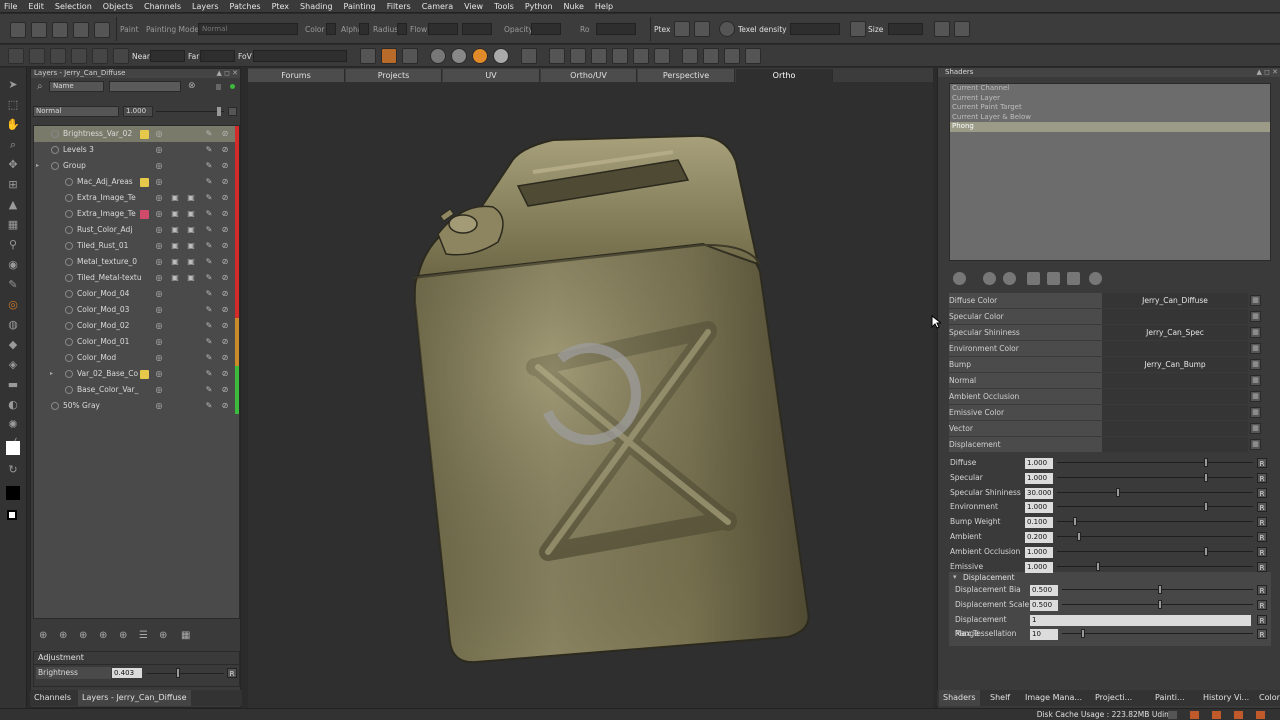  What do you see at coordinates (316, 6) in the screenshot?
I see `menu-shading: Shading` at bounding box center [316, 6].